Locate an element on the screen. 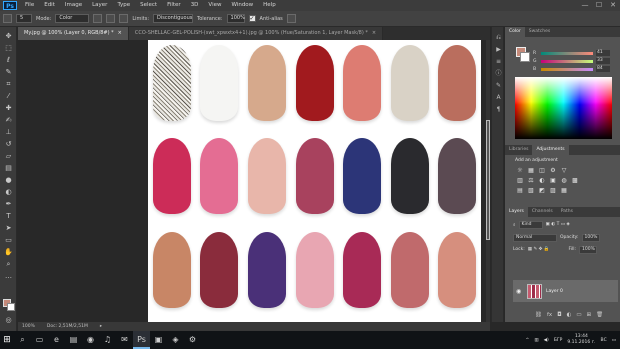 The width and height of the screenshot is (620, 349). actions-icon: ▶ is located at coordinates (498, 49).